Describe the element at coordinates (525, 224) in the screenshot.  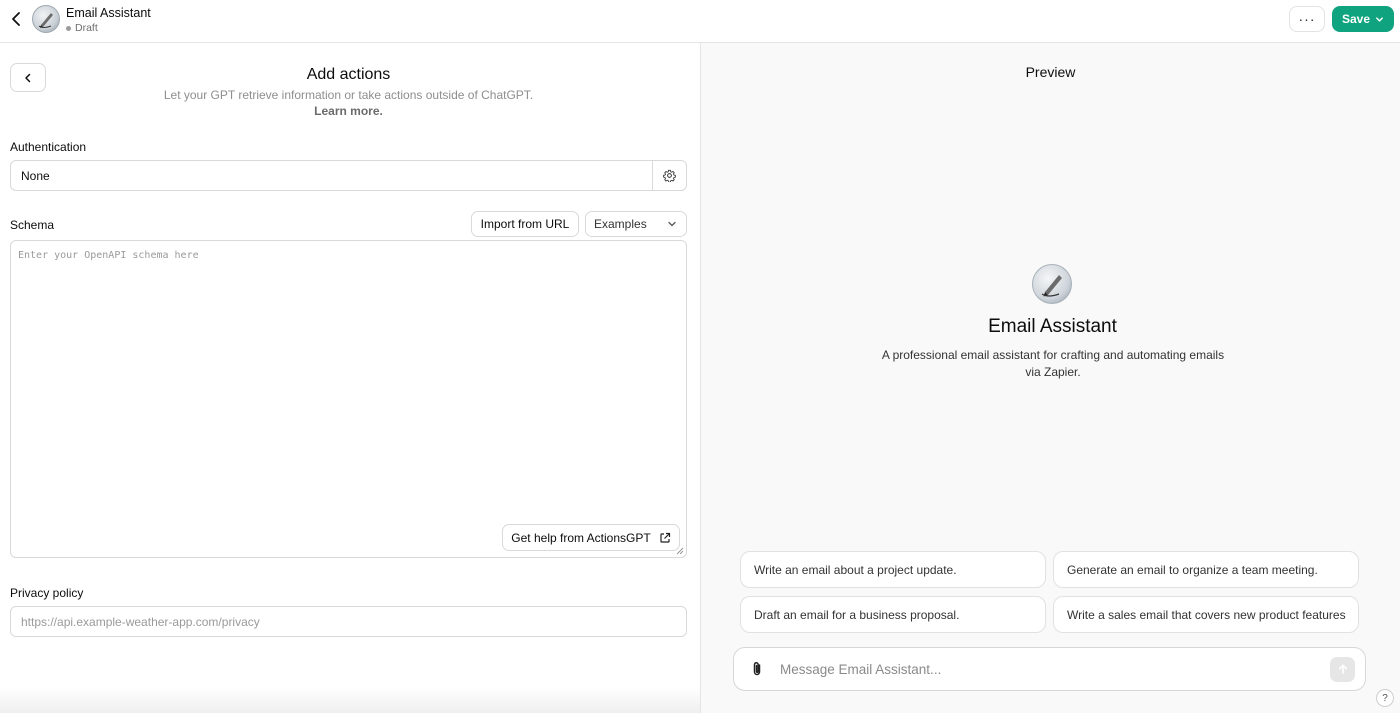
I see `import-from-url-button: Import from URL` at that location.